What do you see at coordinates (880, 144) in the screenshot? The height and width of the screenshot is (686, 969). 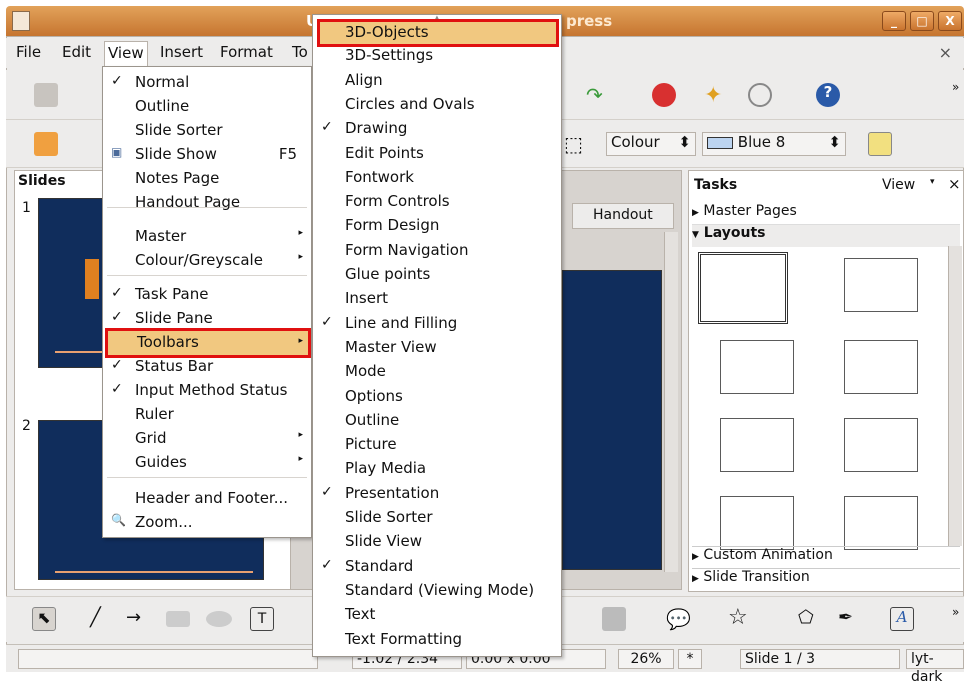 I see `shadow-icon` at bounding box center [880, 144].